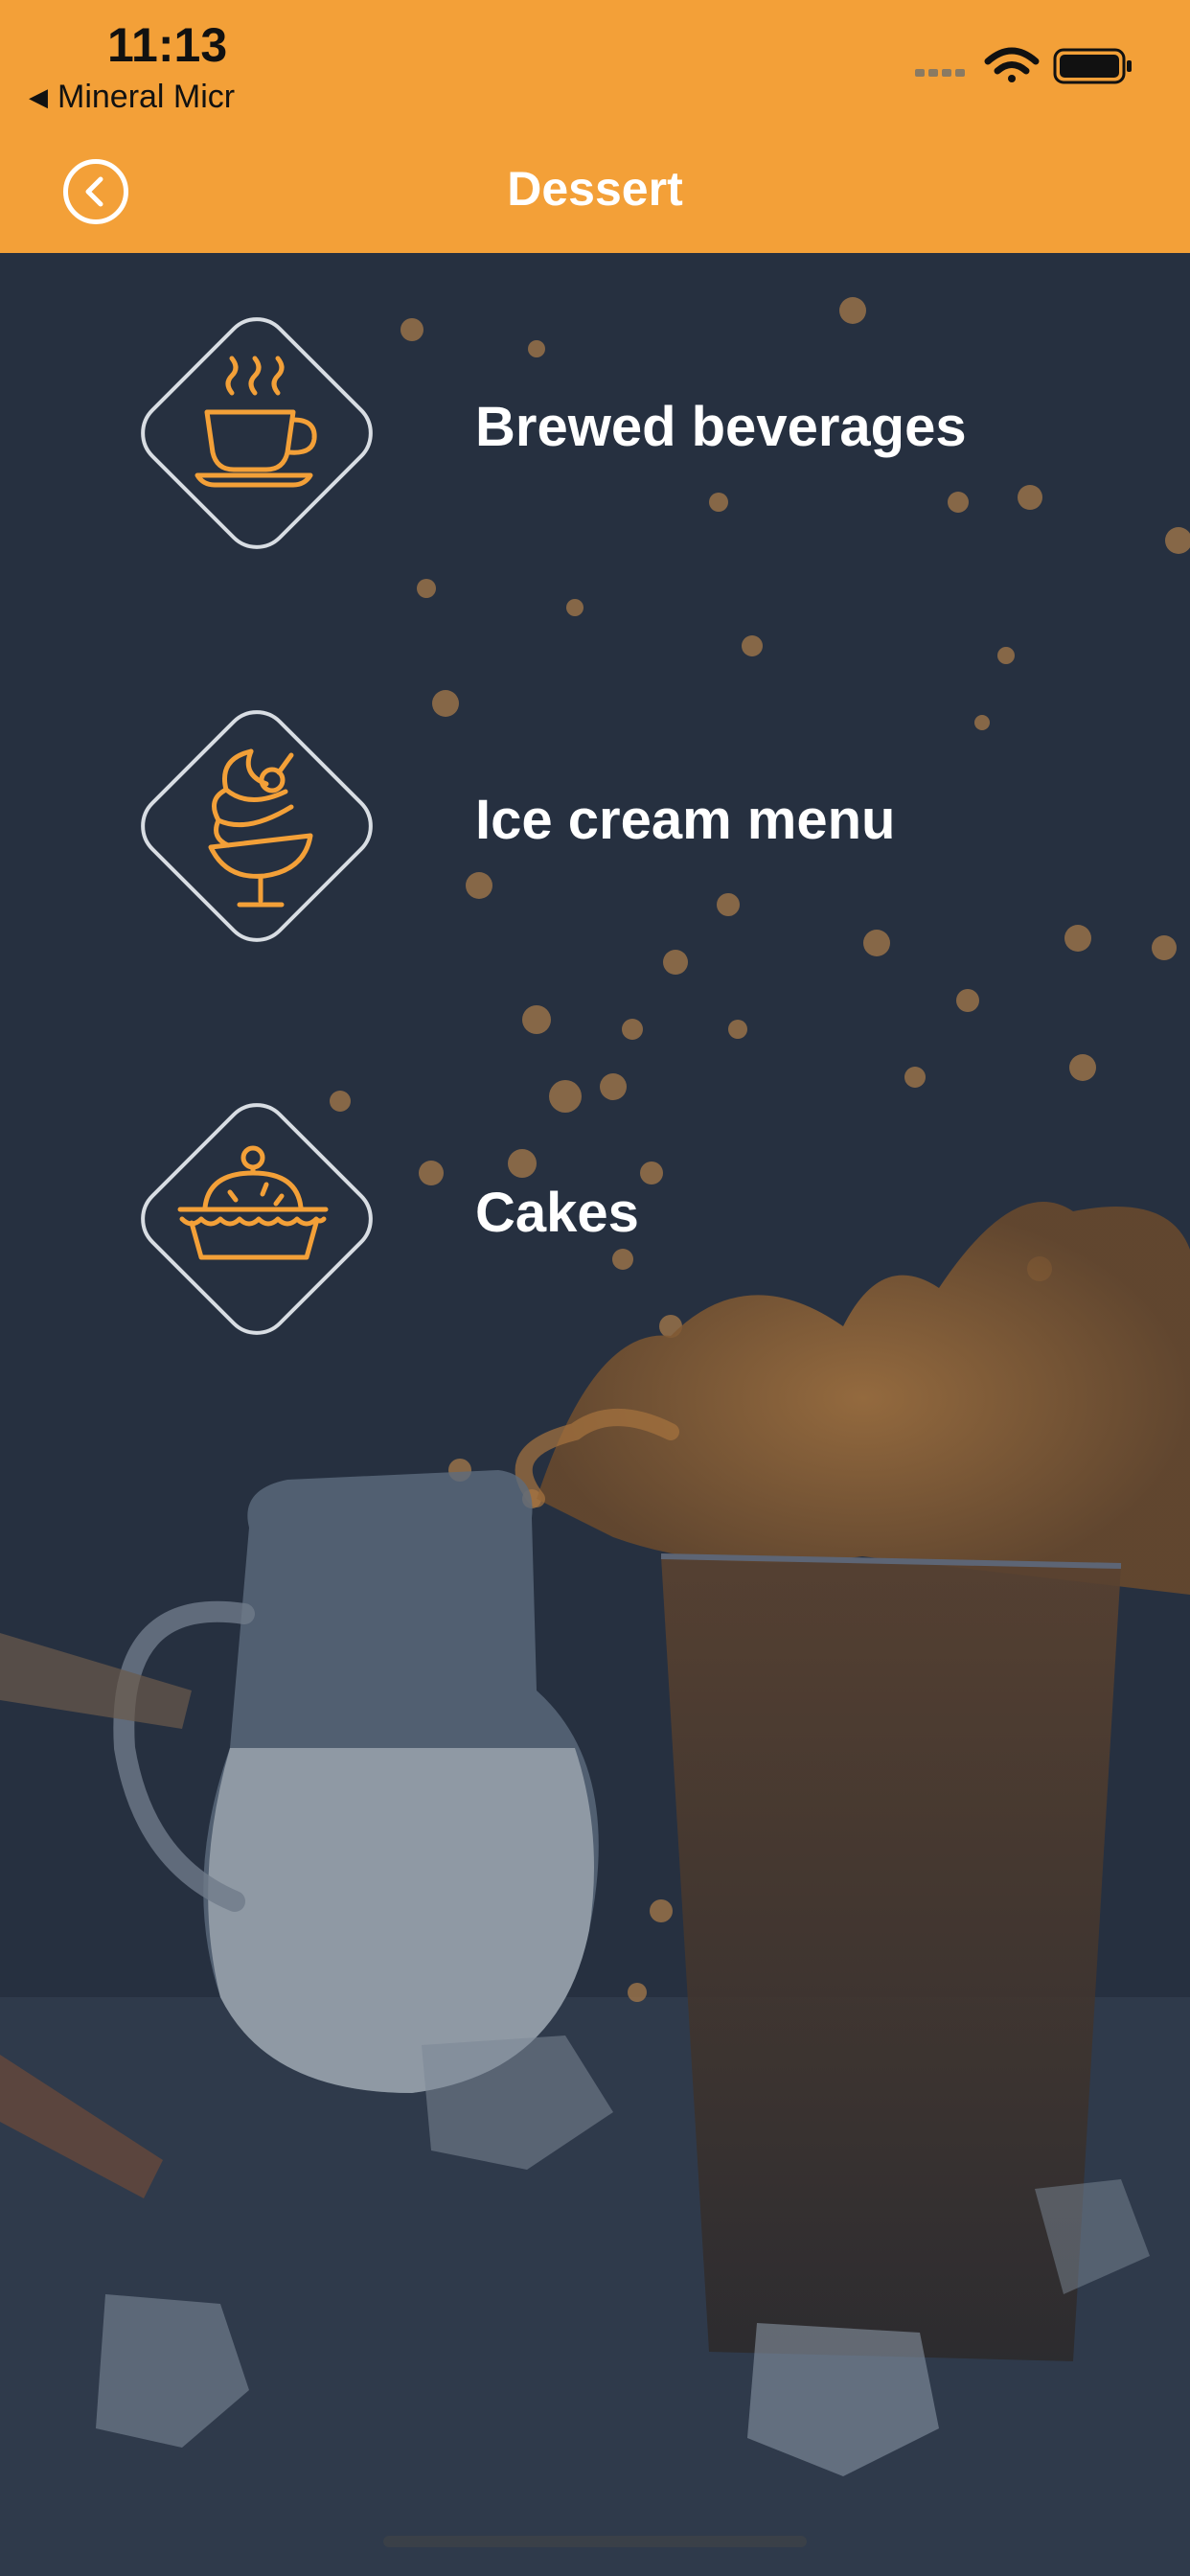 The image size is (1190, 2576). Describe the element at coordinates (557, 1213) in the screenshot. I see `menu-item-label: Cakes` at that location.